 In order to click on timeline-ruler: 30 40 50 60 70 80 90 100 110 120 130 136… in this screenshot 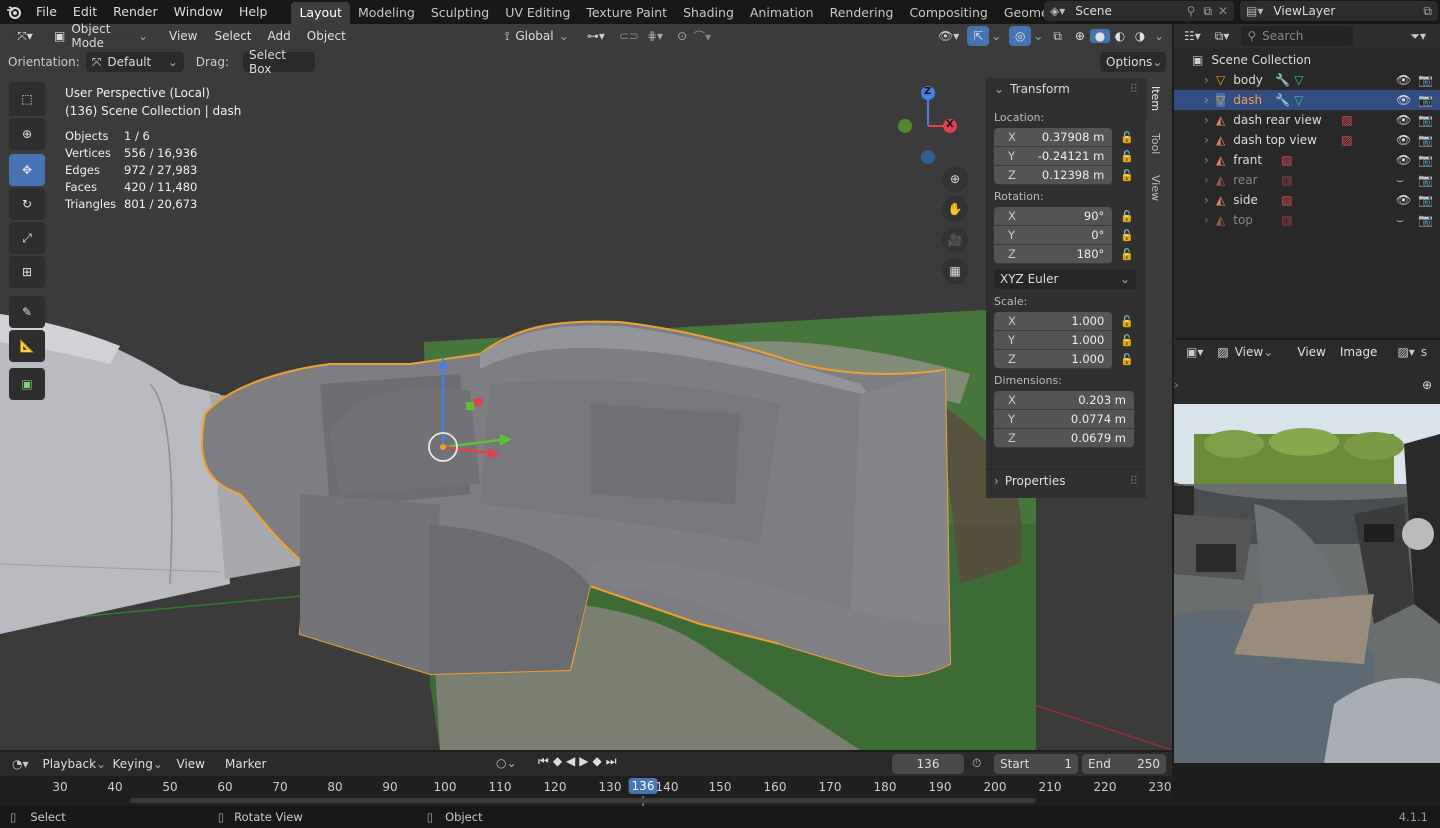, I will do `click(586, 791)`.